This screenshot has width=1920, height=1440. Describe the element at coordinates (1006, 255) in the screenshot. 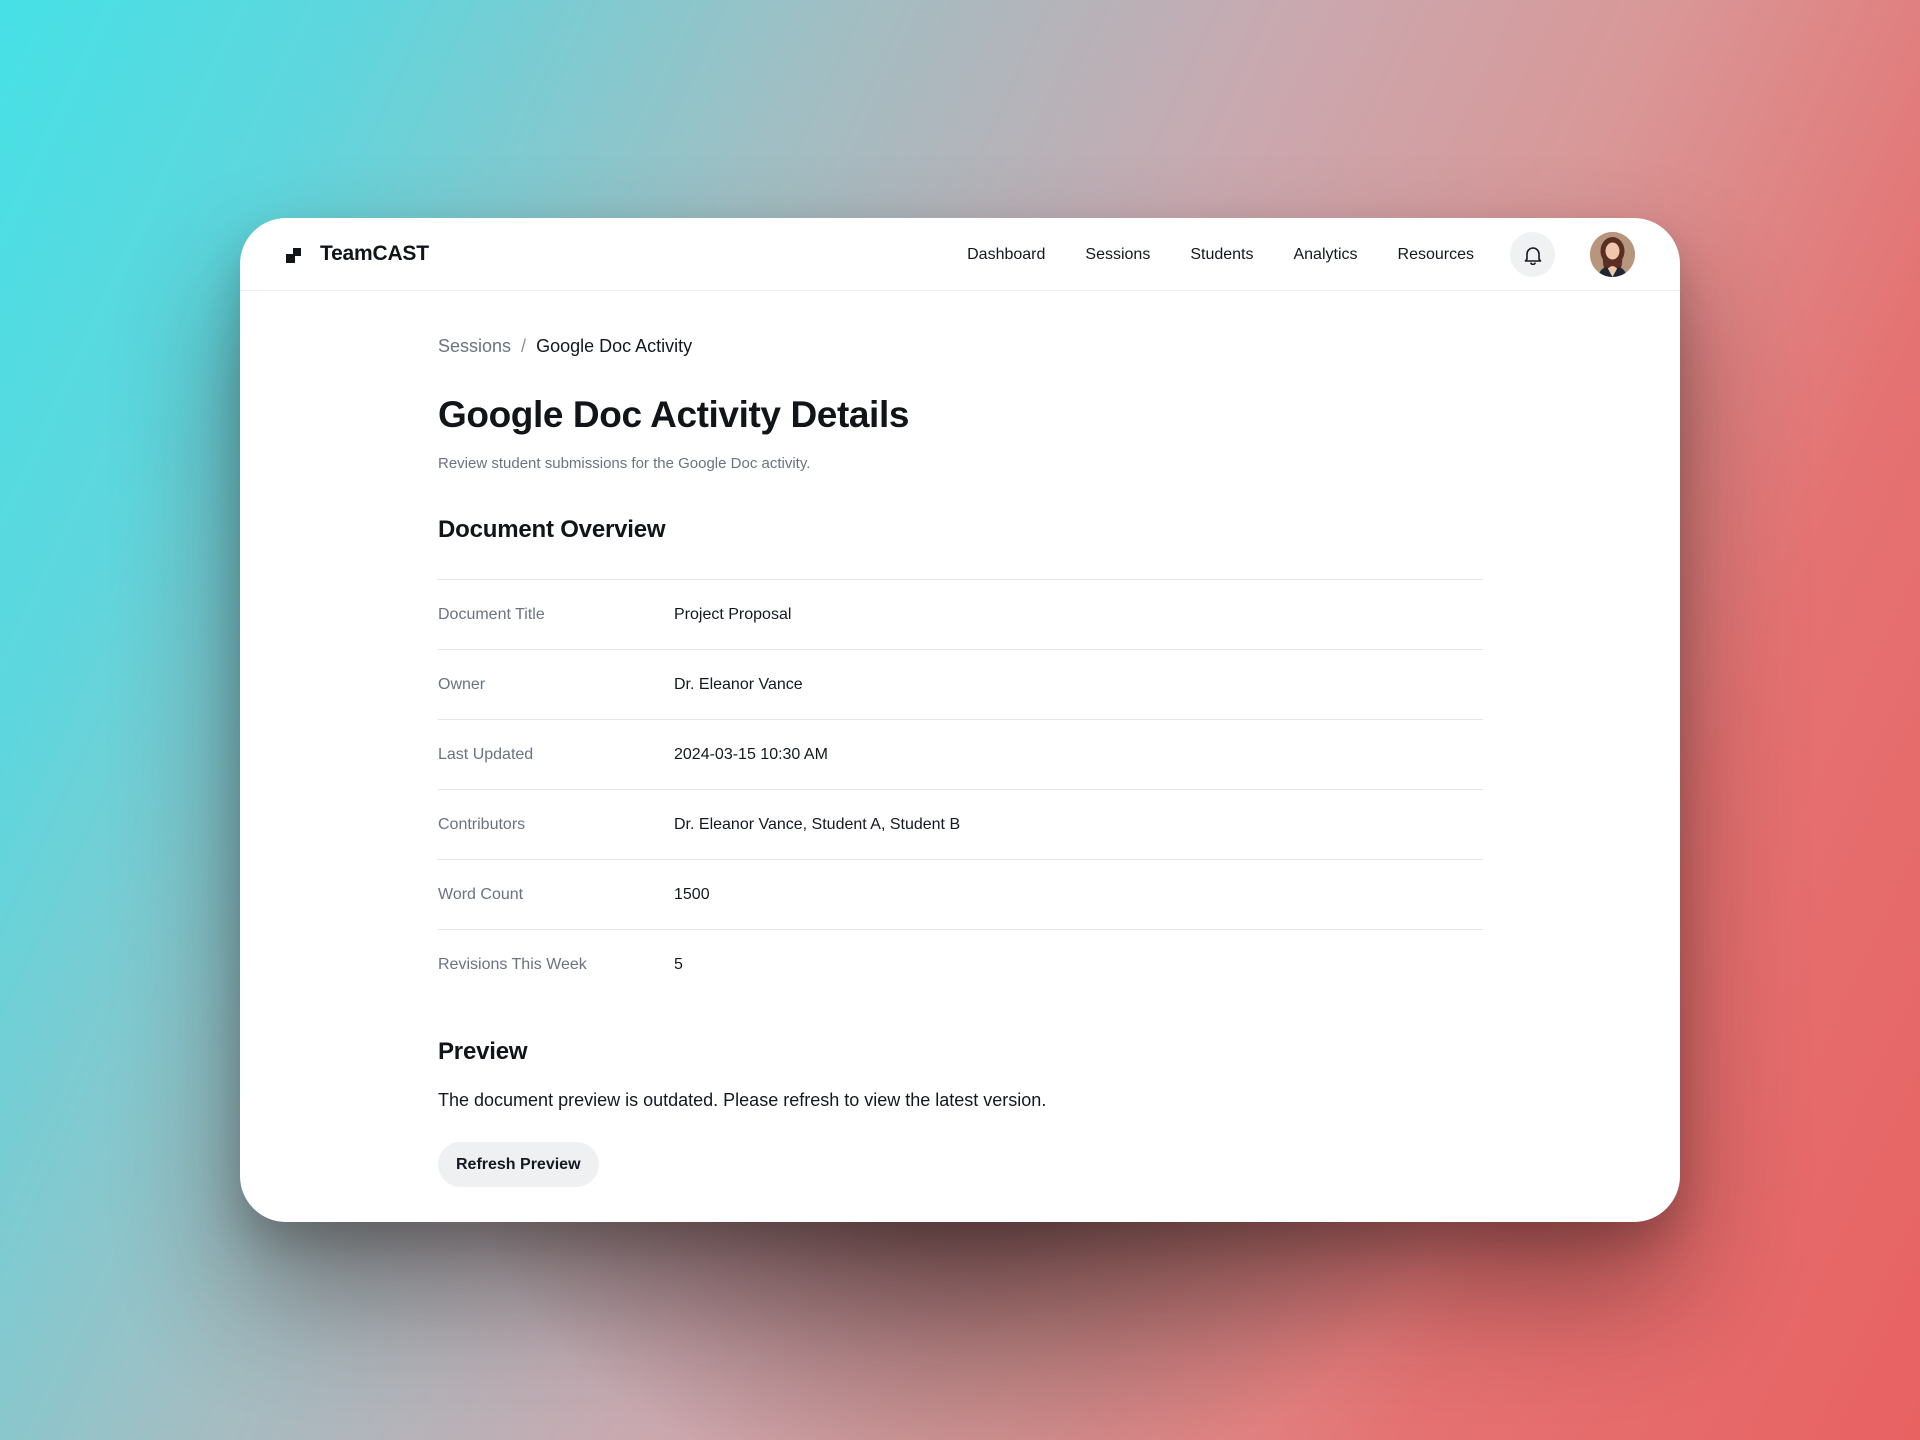

I see `nav-item-dashboard: Dashboard` at that location.